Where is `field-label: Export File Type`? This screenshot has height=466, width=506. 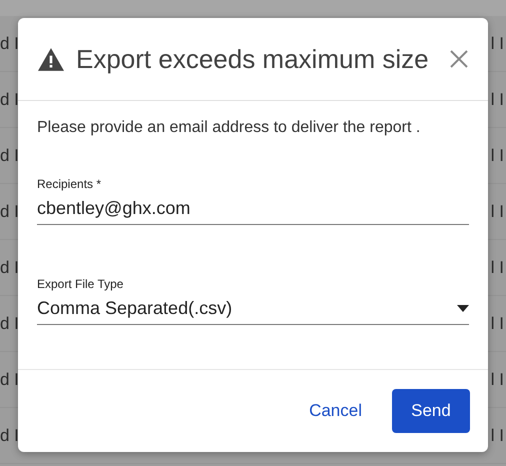 field-label: Export File Type is located at coordinates (80, 284).